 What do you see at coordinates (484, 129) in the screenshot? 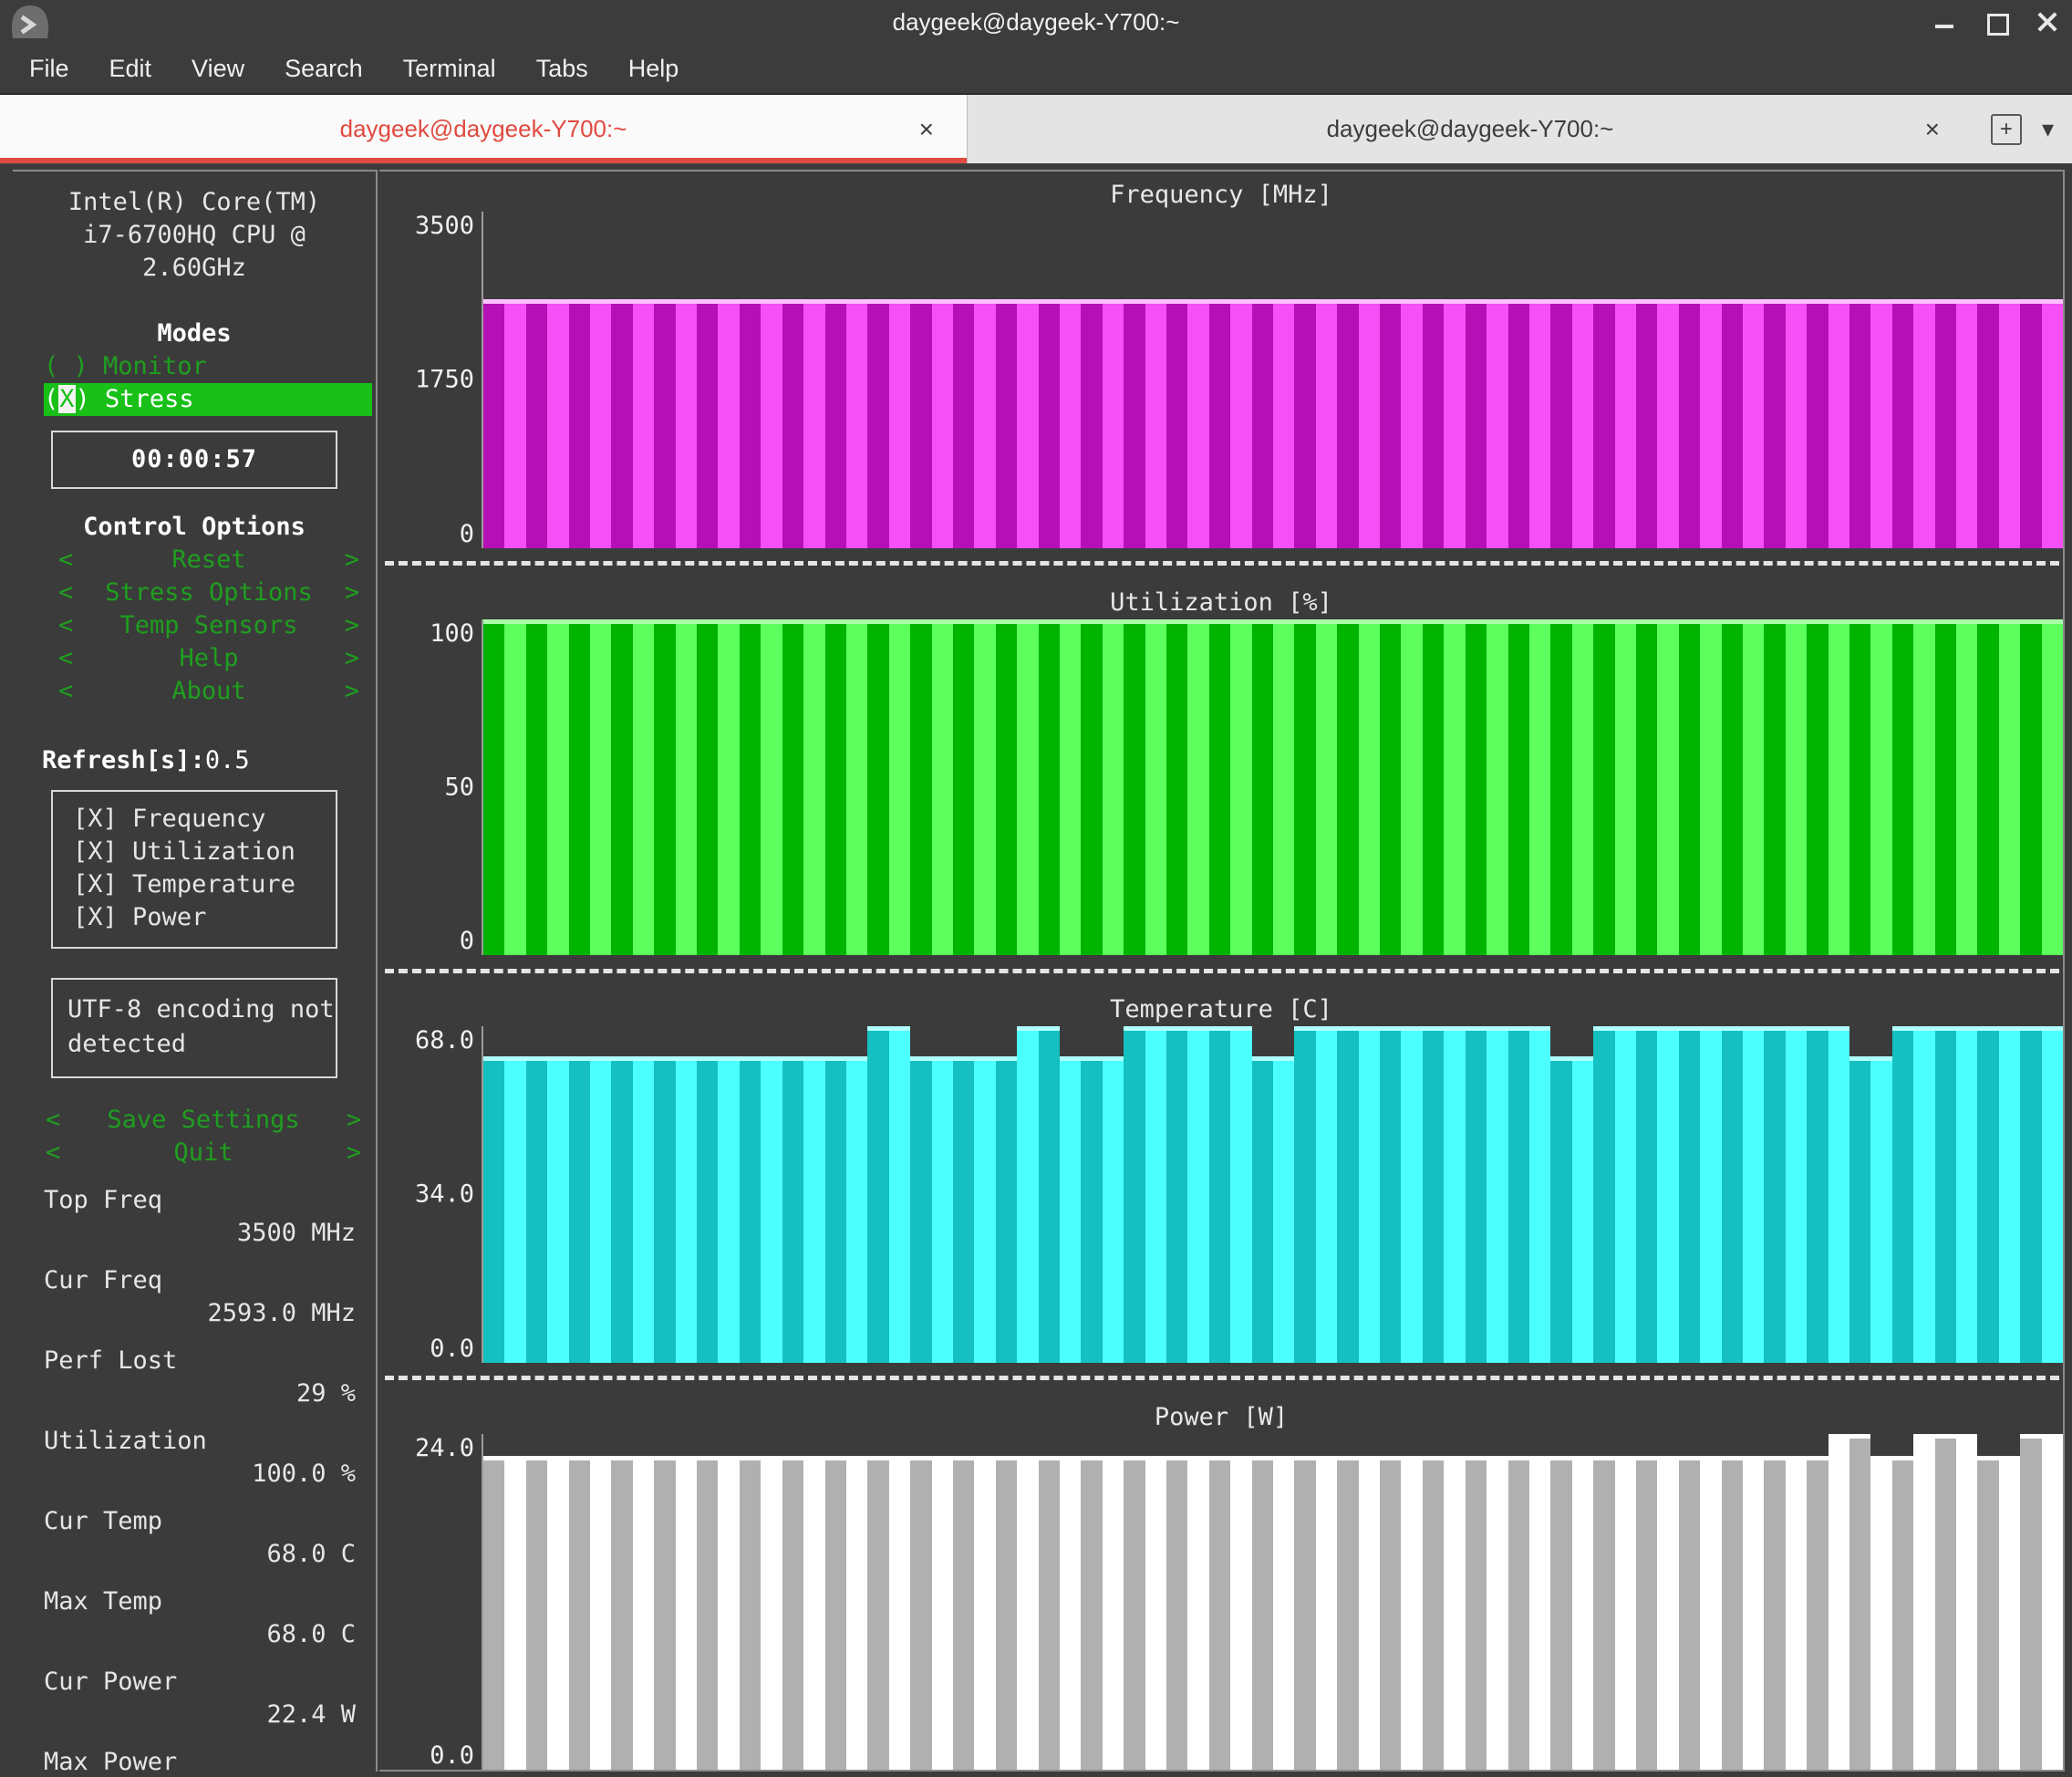
I see `tab-terminal-1: daygeek@daygeek-Y700:~ ×` at bounding box center [484, 129].